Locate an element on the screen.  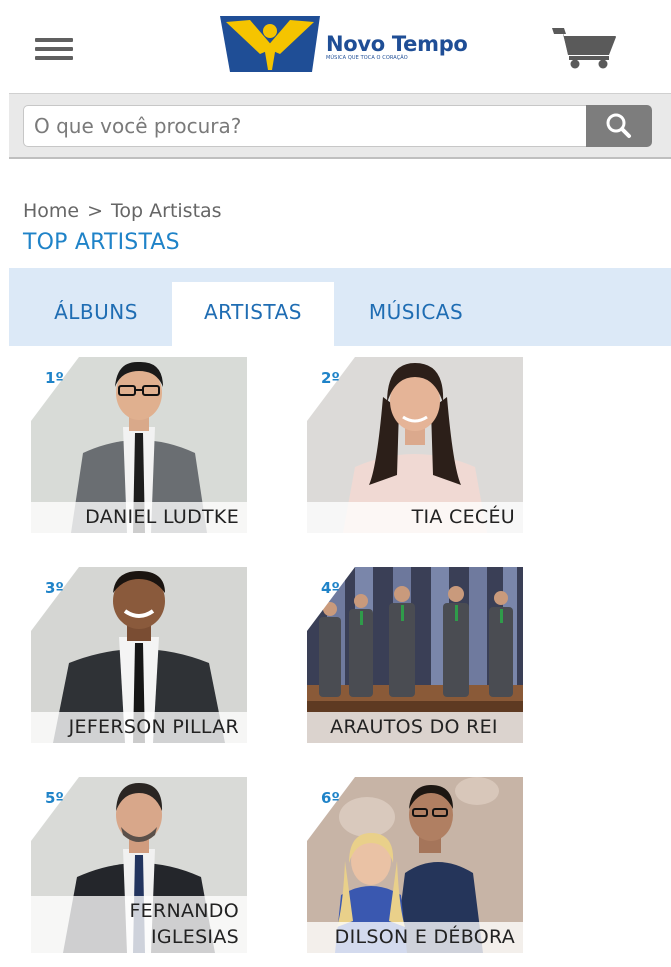
logo-name: Novo Tempo is located at coordinates (397, 44).